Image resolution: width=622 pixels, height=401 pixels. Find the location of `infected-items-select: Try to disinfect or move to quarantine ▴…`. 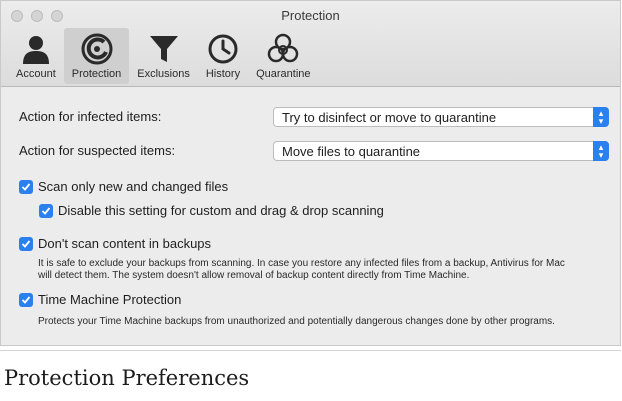

infected-items-select: Try to disinfect or move to quarantine ▴… is located at coordinates (441, 117).